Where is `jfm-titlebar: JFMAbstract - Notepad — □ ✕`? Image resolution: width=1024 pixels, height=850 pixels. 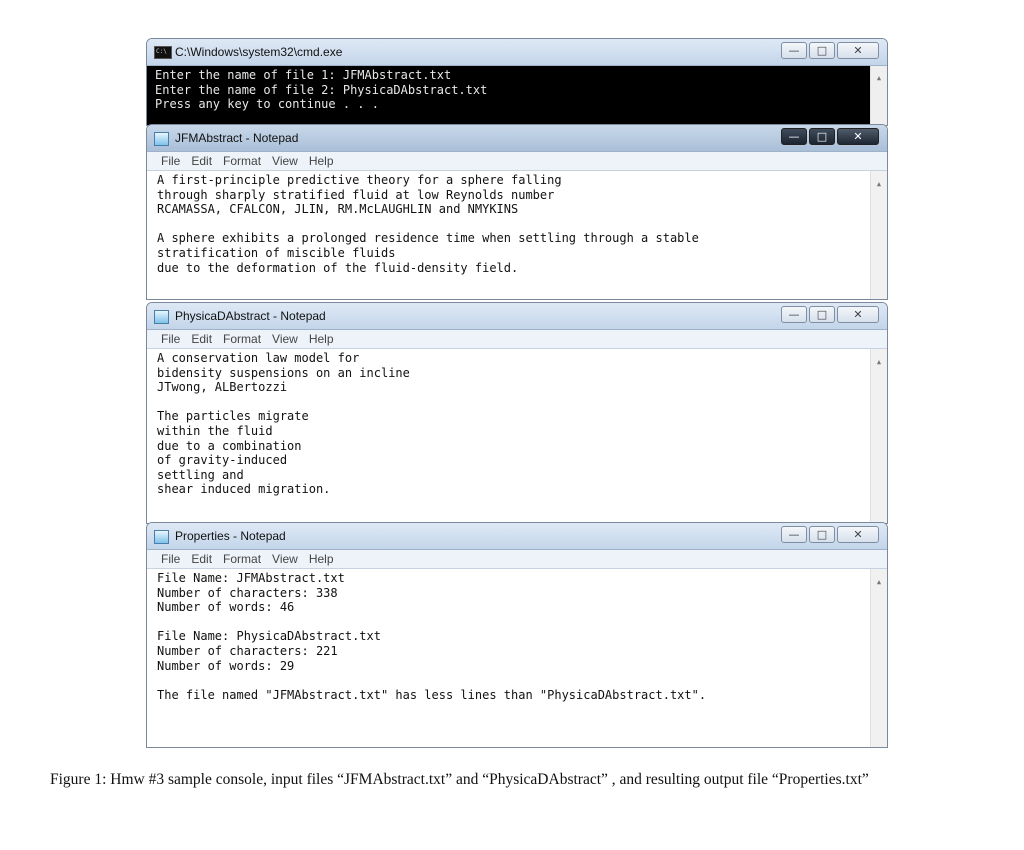
jfm-titlebar: JFMAbstract - Notepad — □ ✕ is located at coordinates (517, 138).